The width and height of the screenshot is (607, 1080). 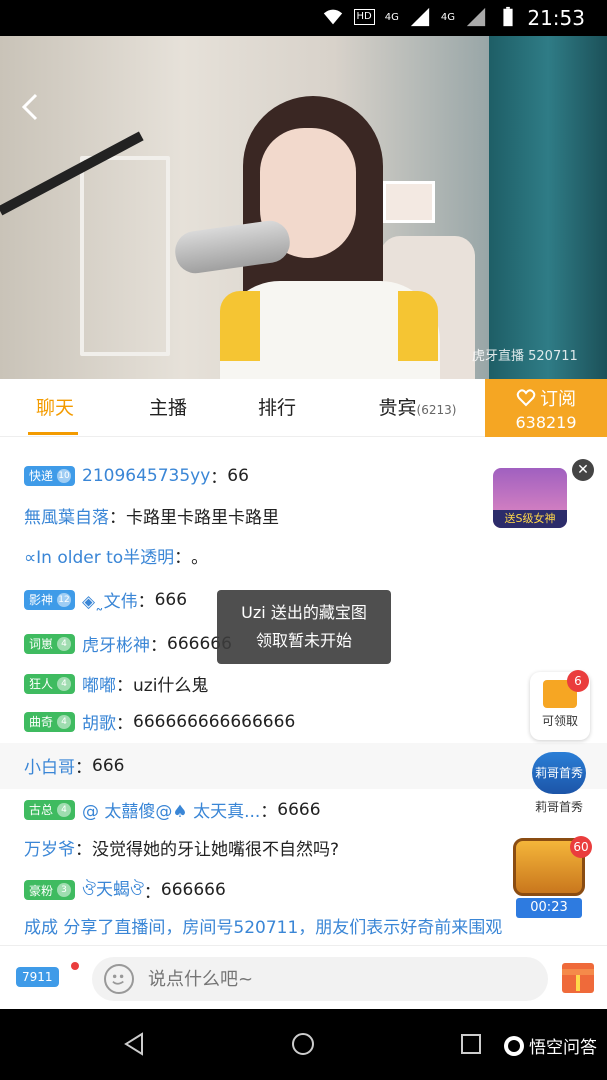 I want to click on recents-square-icon, so click(x=471, y=1044).